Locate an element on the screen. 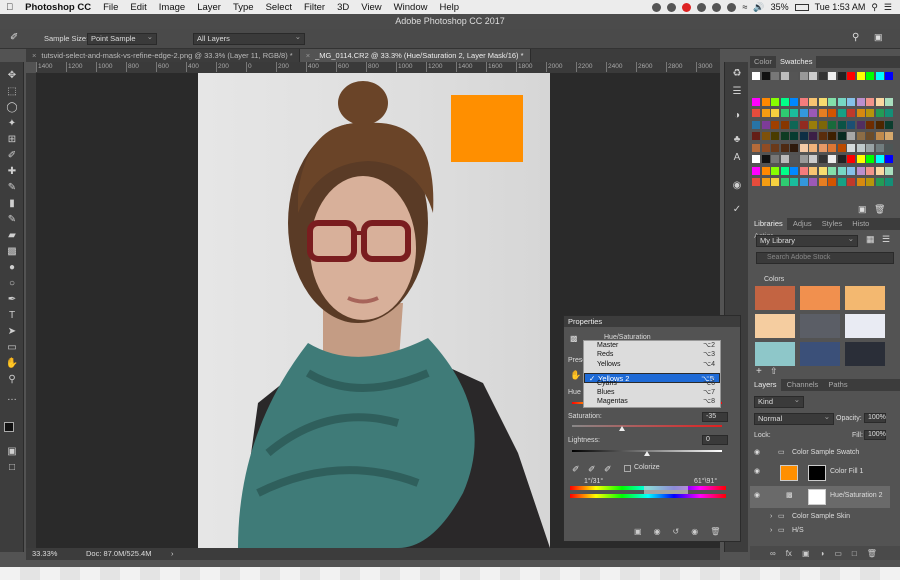 The height and width of the screenshot is (580, 900). grid-view-icon: ▦ is located at coordinates (870, 239).